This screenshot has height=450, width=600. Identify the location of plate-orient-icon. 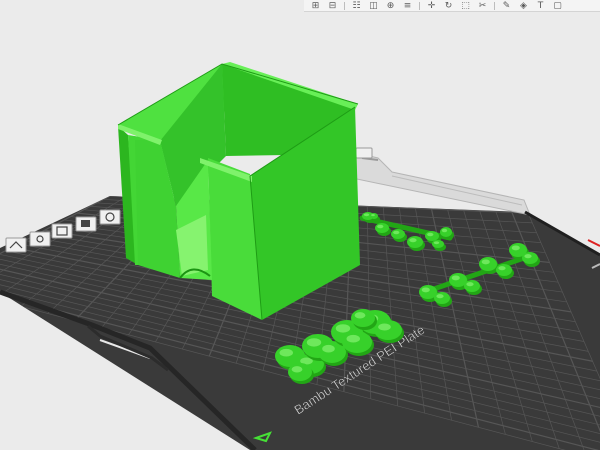
(62, 231).